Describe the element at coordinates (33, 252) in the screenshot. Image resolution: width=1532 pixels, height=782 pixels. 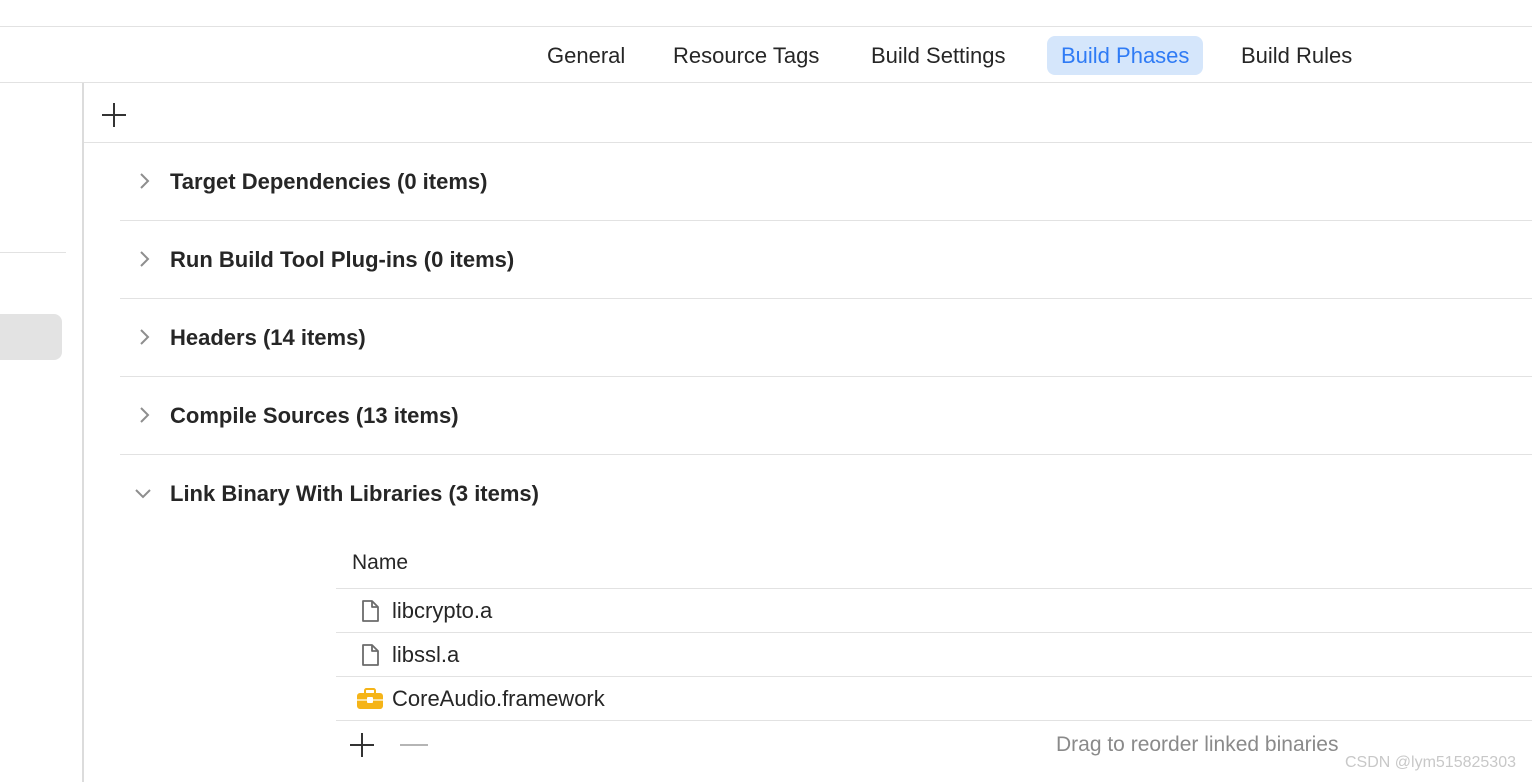
I see `sidebar-divider` at that location.